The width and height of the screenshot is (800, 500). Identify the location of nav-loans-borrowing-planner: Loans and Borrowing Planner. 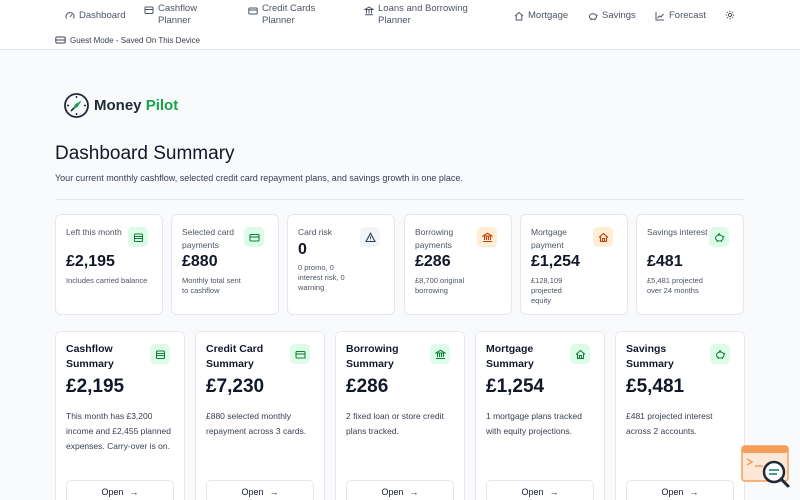
(424, 15).